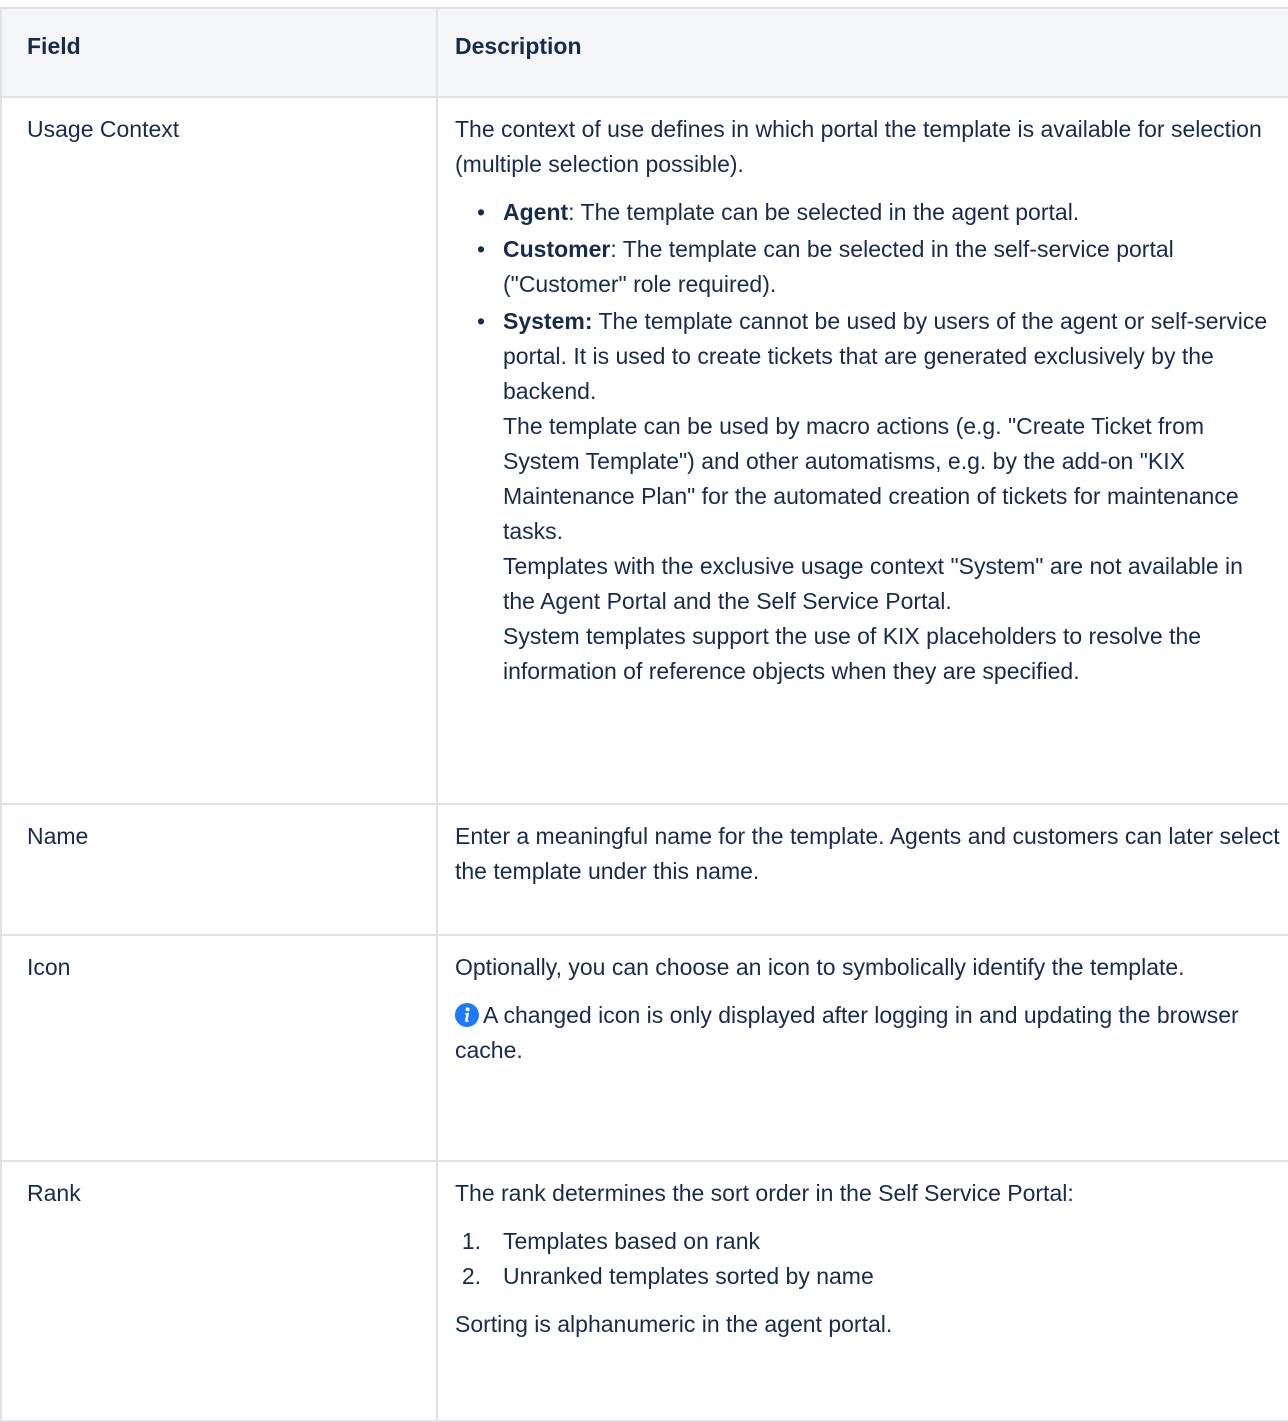 This screenshot has width=1288, height=1422. I want to click on description-column-header: Description, so click(862, 52).